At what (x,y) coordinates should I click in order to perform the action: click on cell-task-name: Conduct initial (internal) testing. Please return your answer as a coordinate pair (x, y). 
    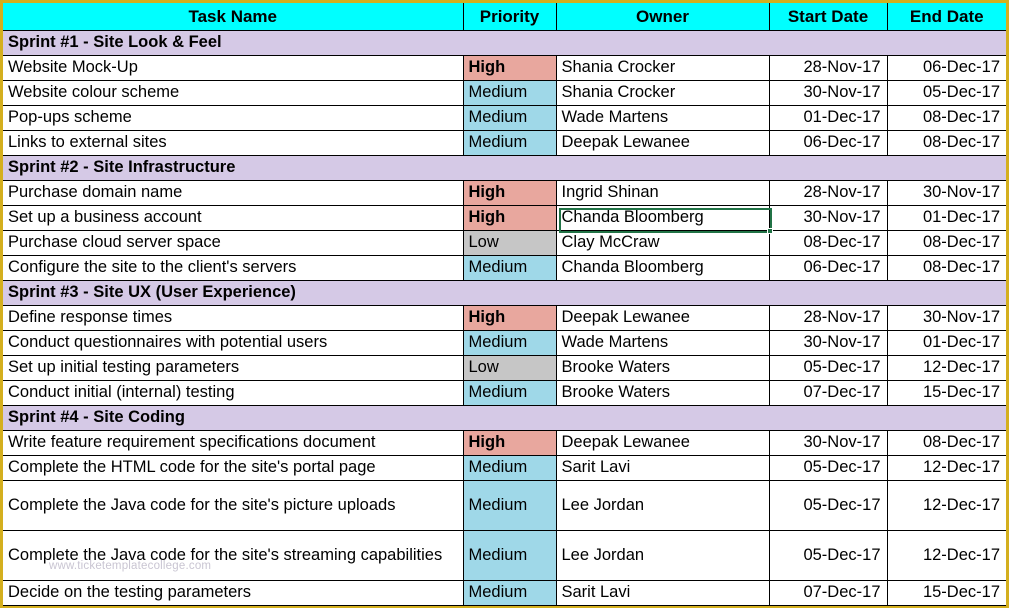
    Looking at the image, I should click on (233, 392).